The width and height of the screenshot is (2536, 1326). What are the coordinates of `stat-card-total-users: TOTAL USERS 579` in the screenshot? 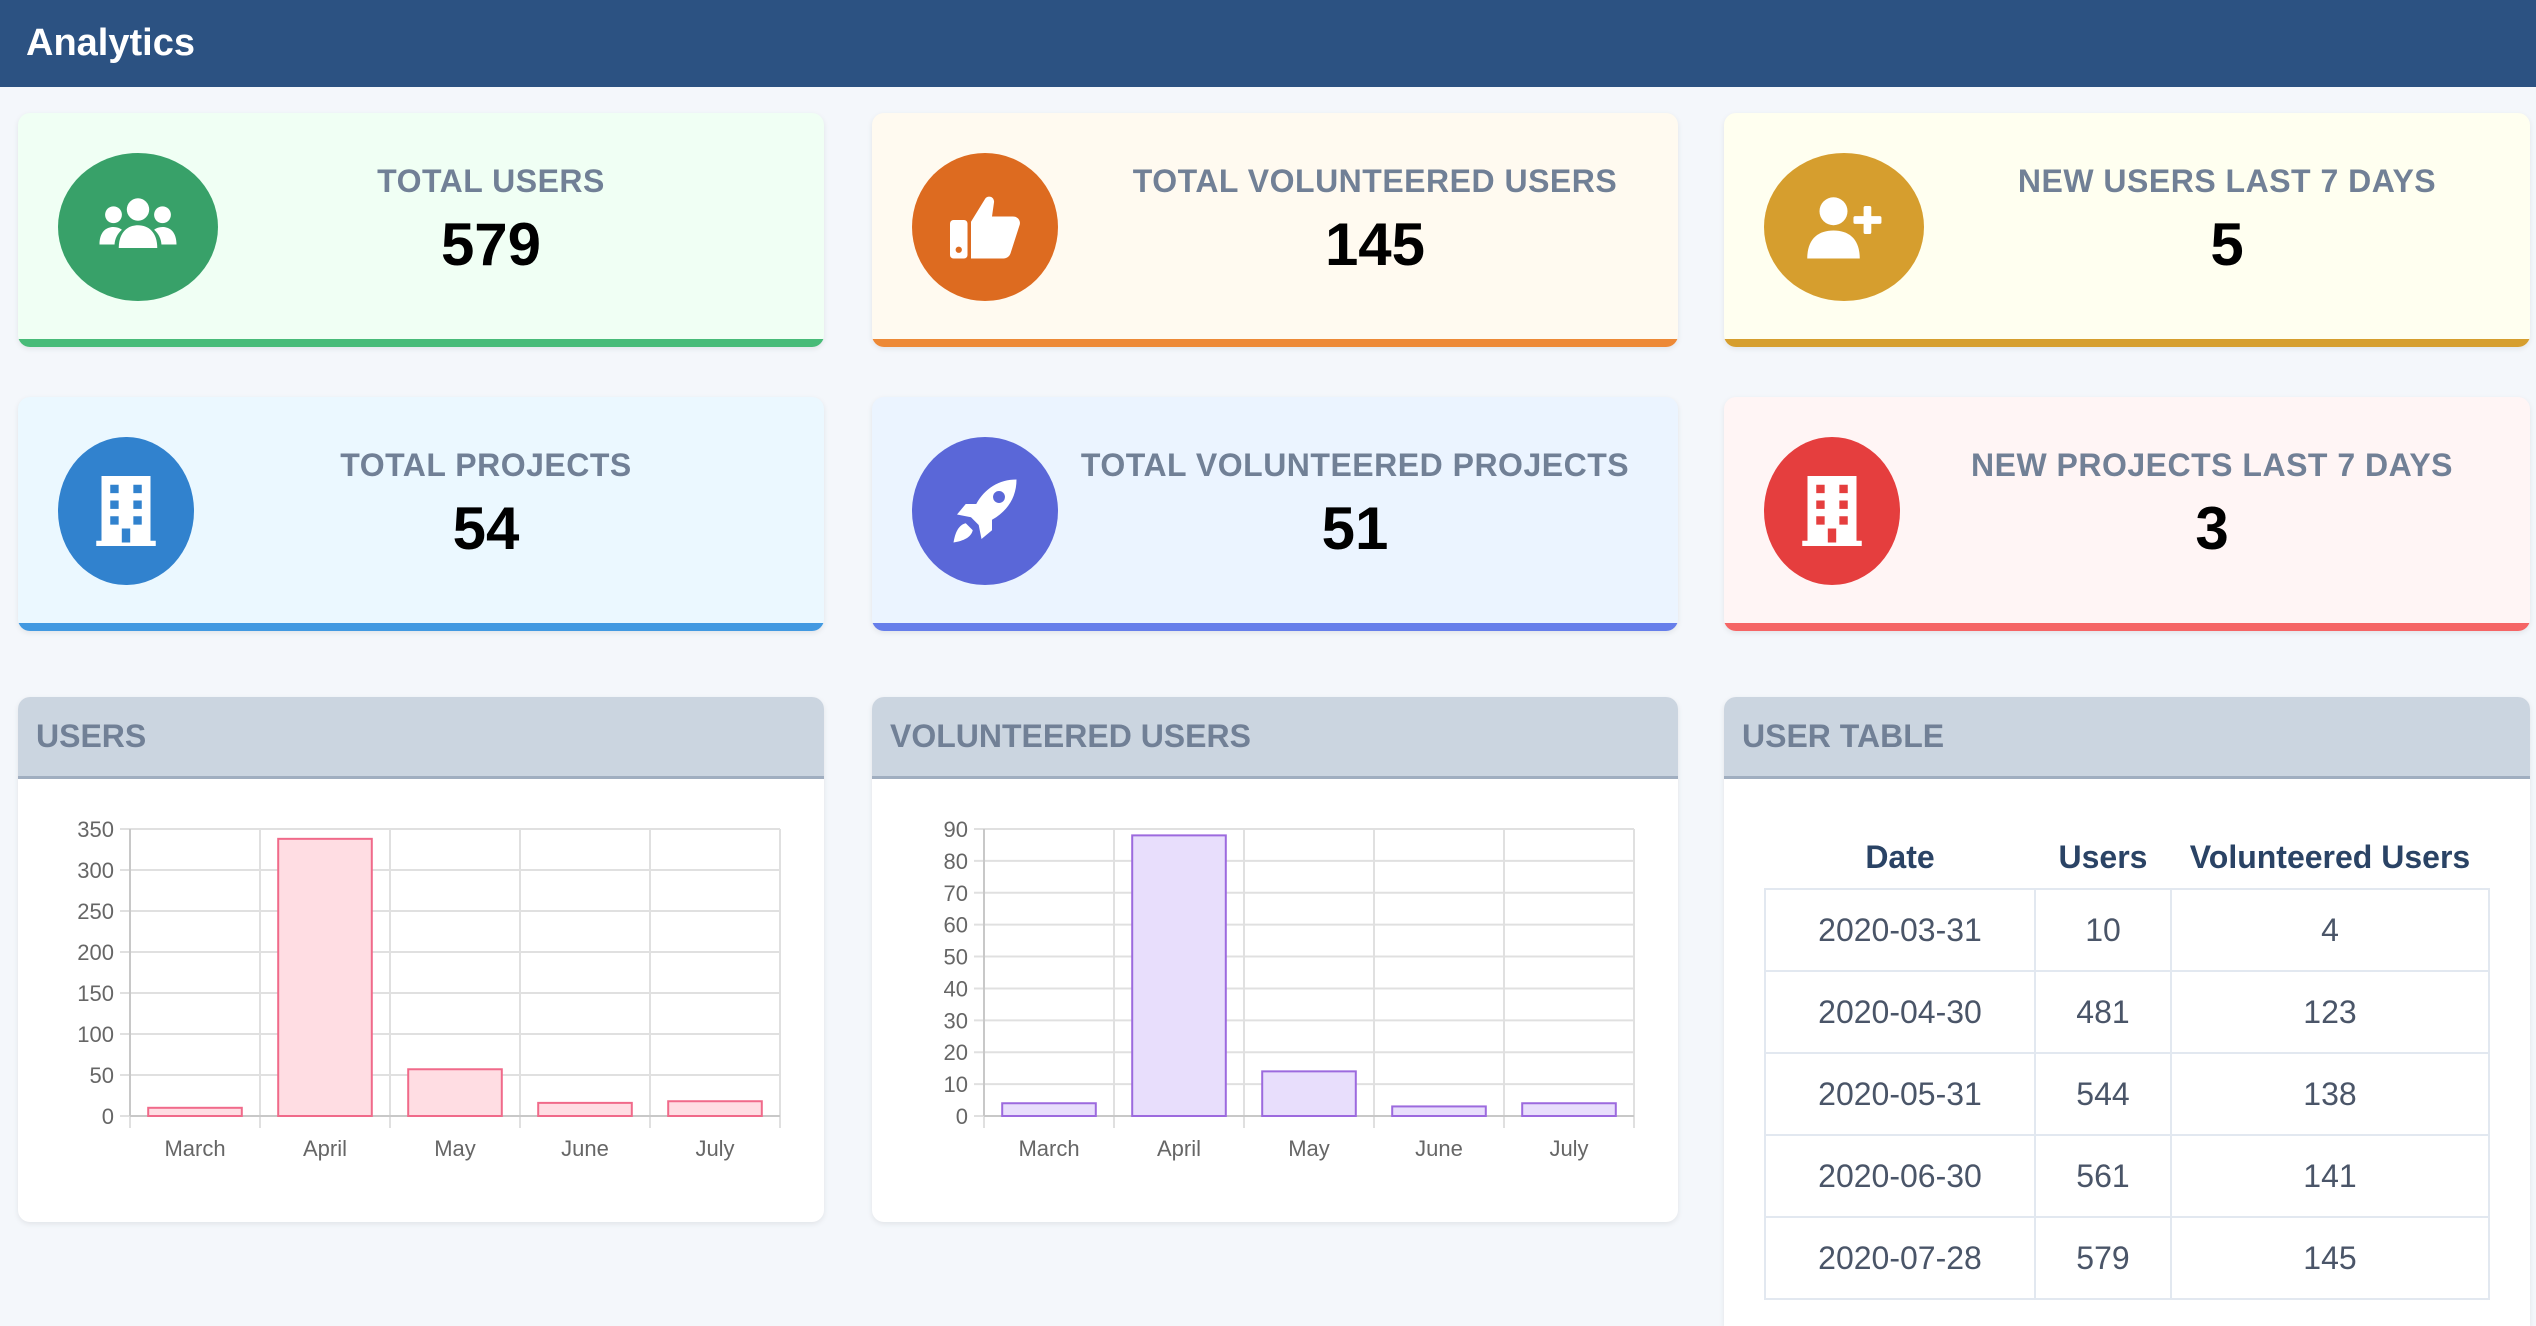 It's located at (421, 230).